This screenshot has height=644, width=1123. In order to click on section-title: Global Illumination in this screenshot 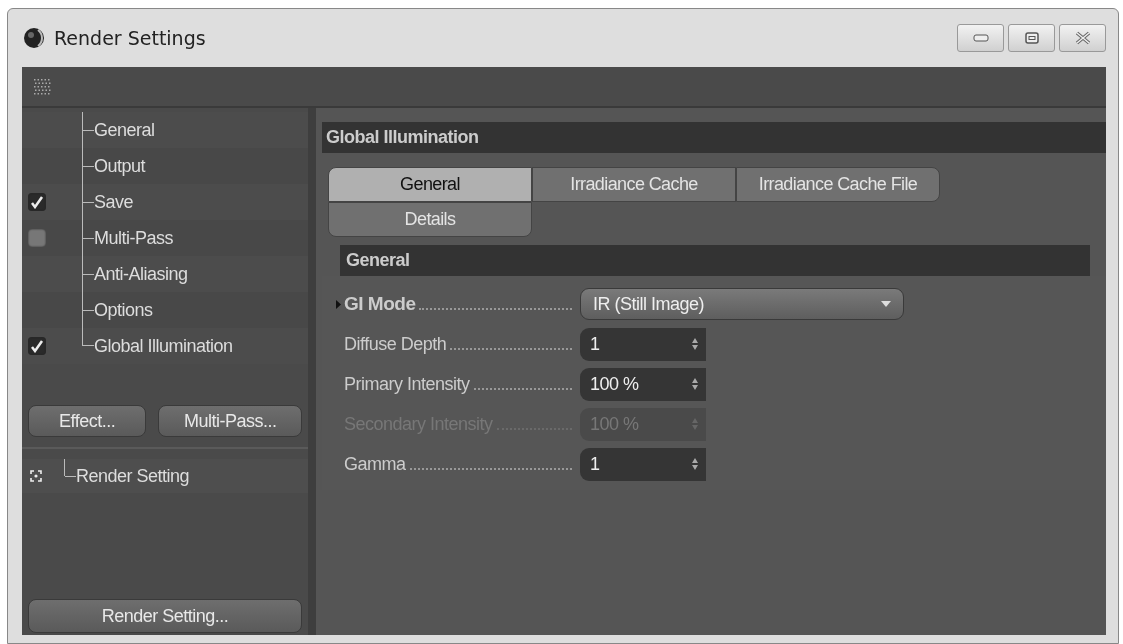, I will do `click(714, 137)`.